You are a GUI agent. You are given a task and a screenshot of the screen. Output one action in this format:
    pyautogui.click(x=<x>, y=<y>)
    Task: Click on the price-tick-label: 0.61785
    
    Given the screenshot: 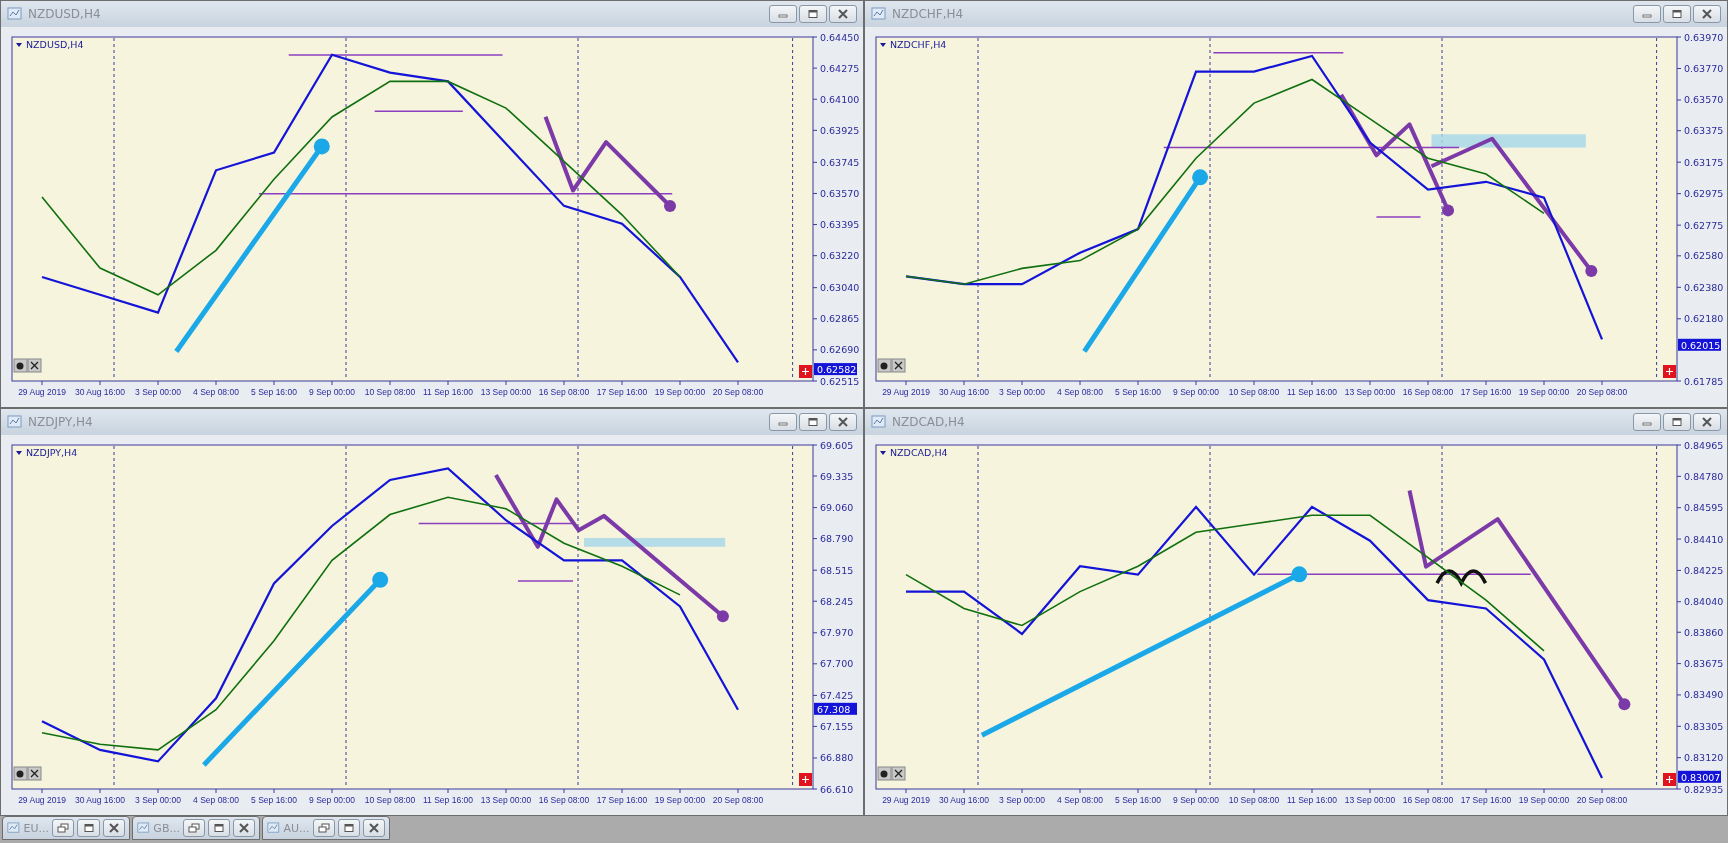 What is the action you would take?
    pyautogui.click(x=1704, y=381)
    